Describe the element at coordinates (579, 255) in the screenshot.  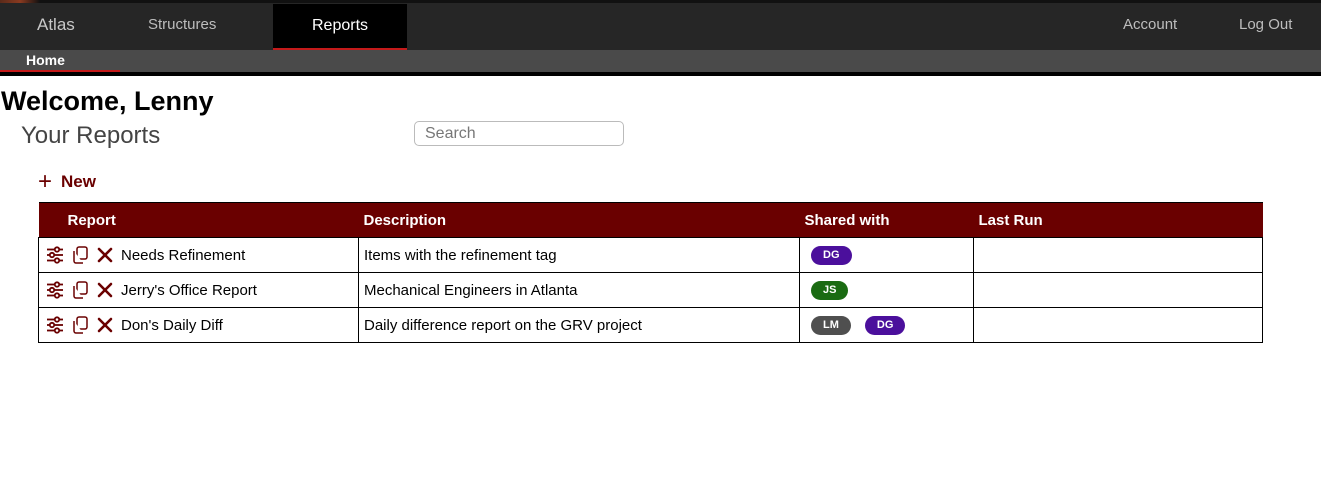
I see `report-description: Items with the refinement tag` at that location.